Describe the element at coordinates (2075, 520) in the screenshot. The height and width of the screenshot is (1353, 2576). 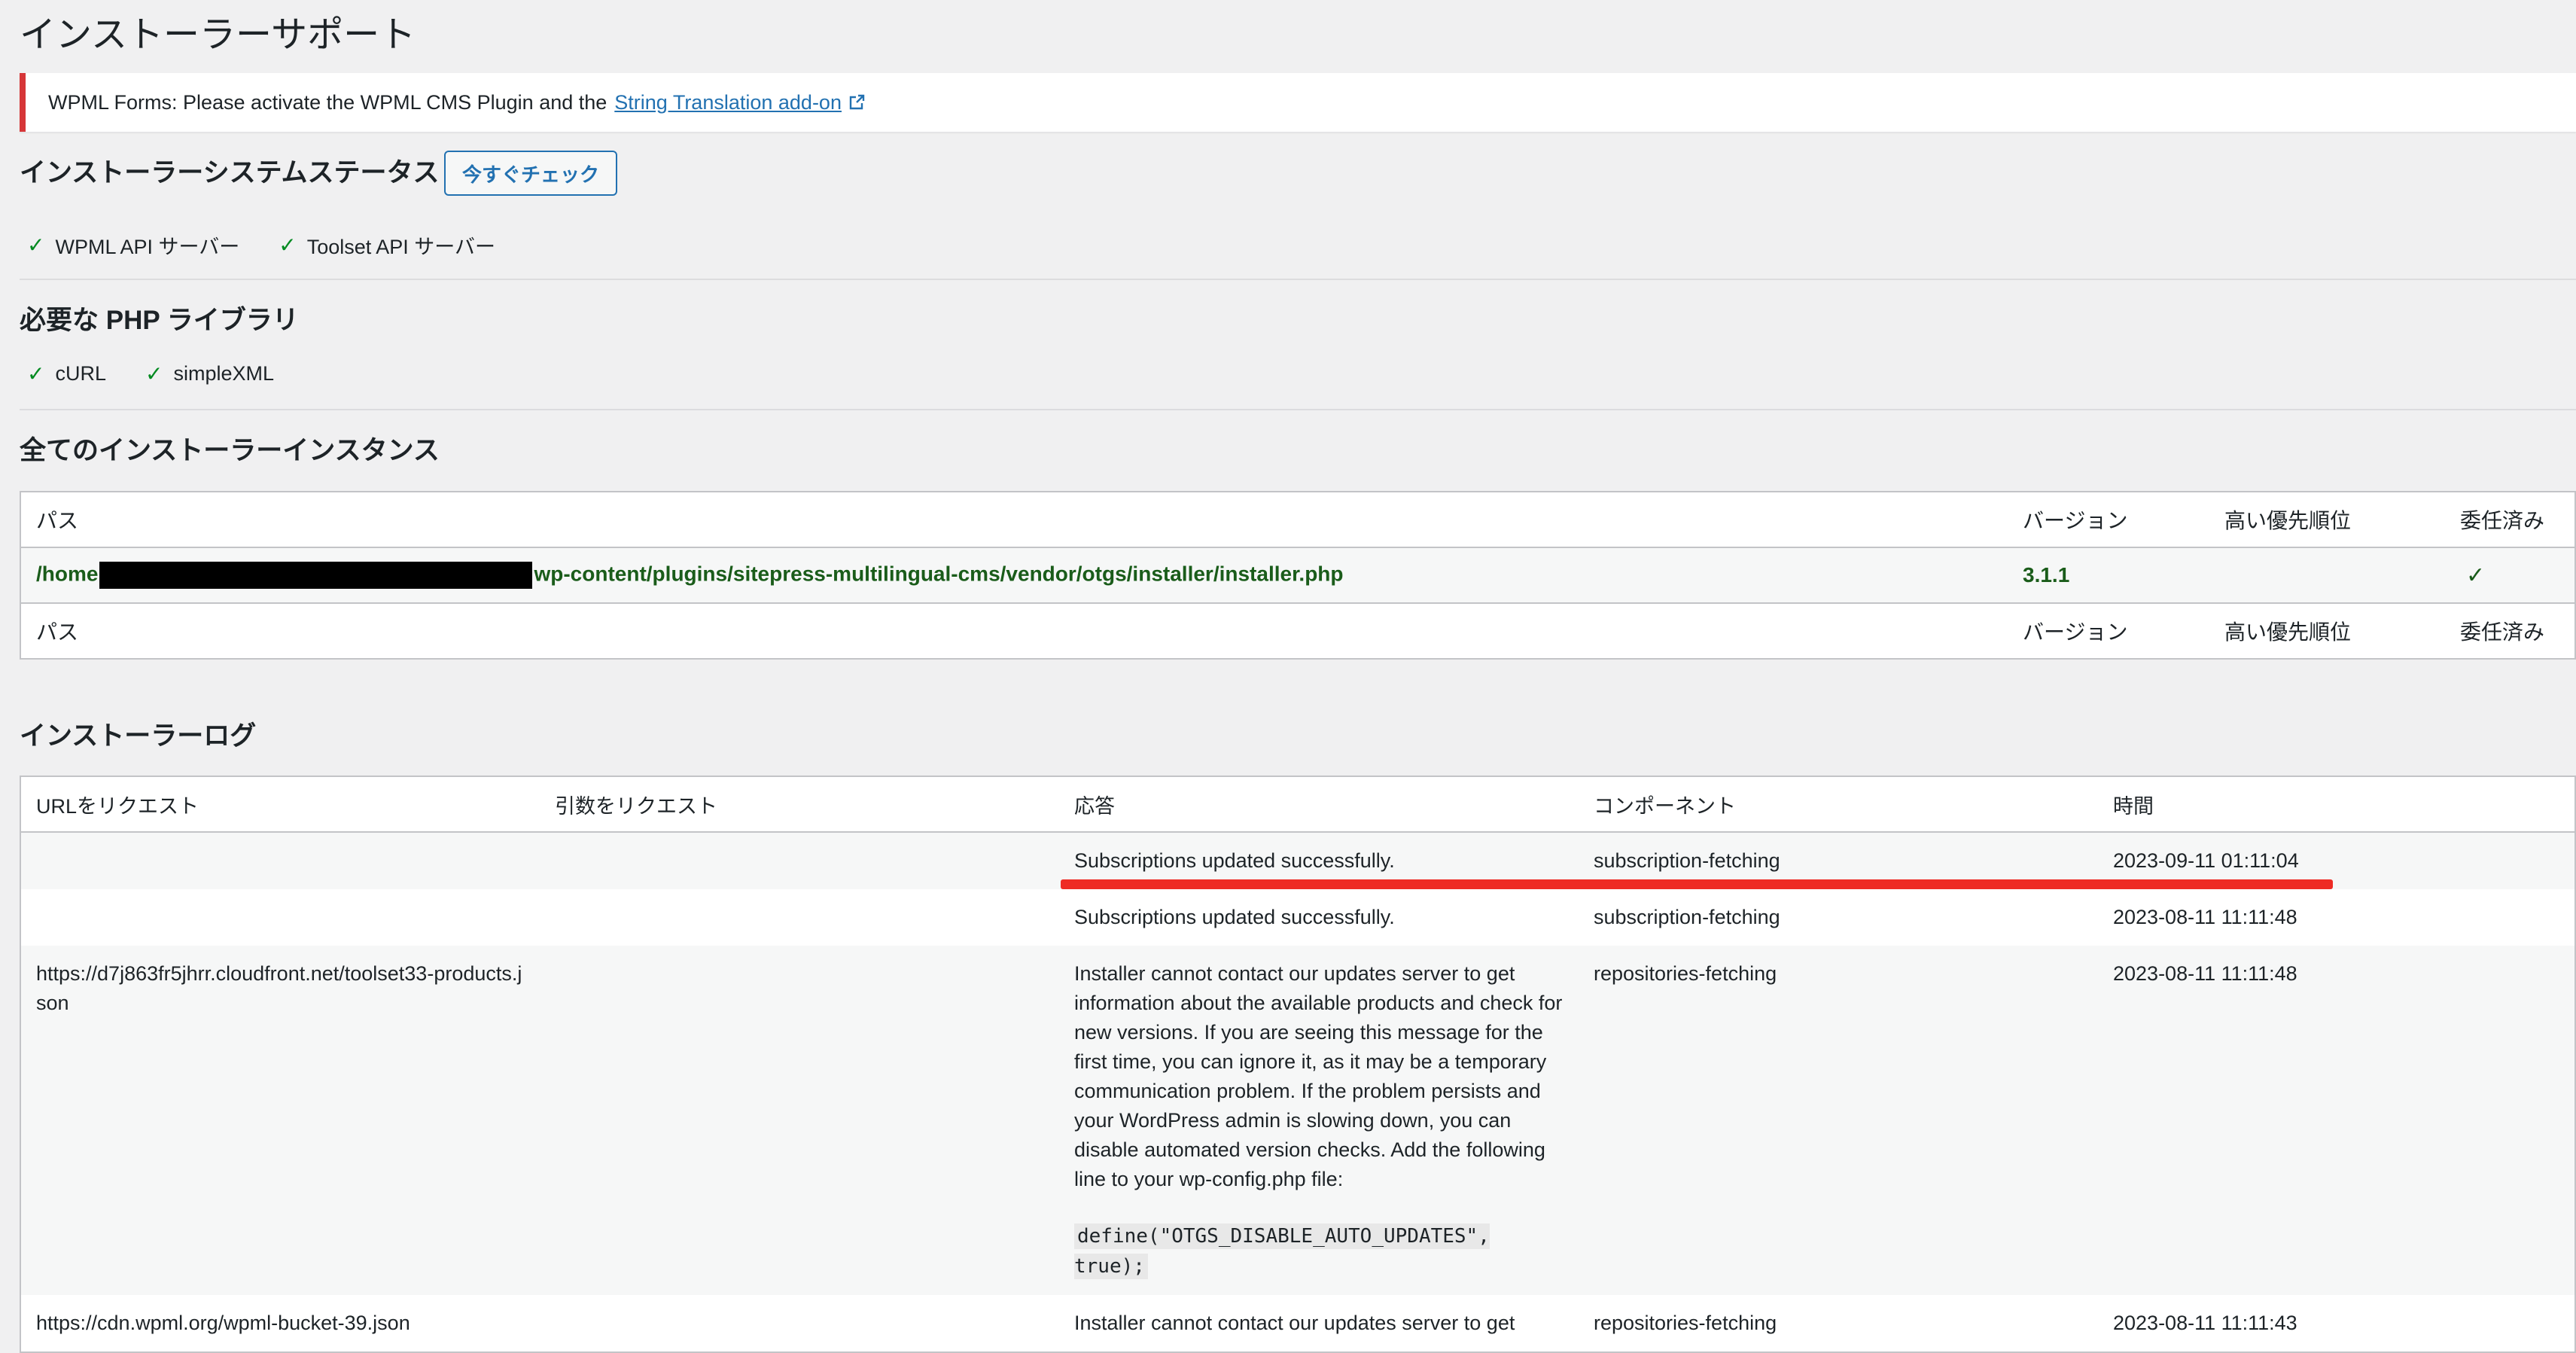
I see `column-header-version: バージョン` at that location.